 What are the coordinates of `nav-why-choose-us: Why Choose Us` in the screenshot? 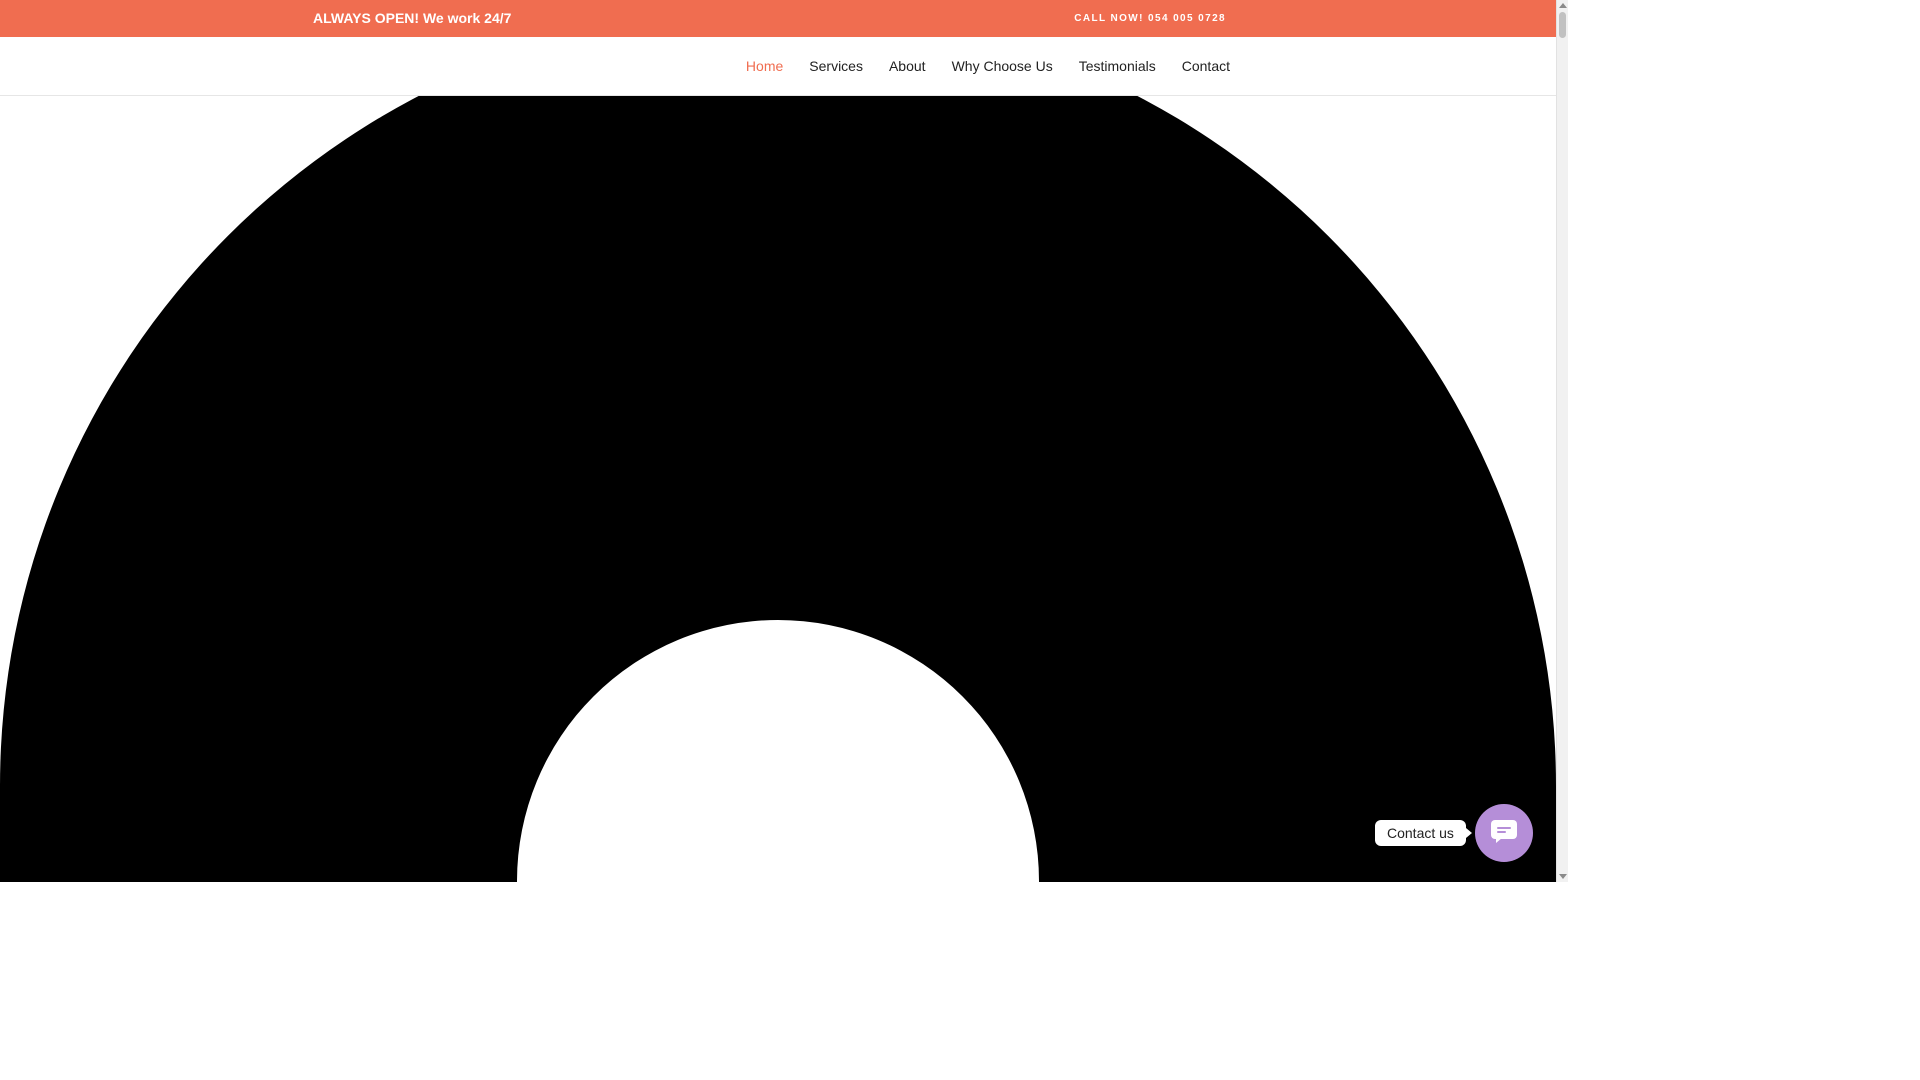 It's located at (1002, 66).